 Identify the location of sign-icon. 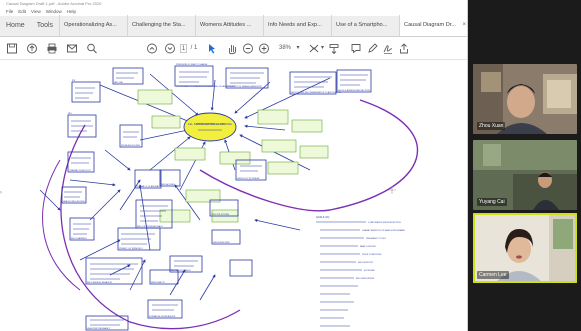
(388, 48).